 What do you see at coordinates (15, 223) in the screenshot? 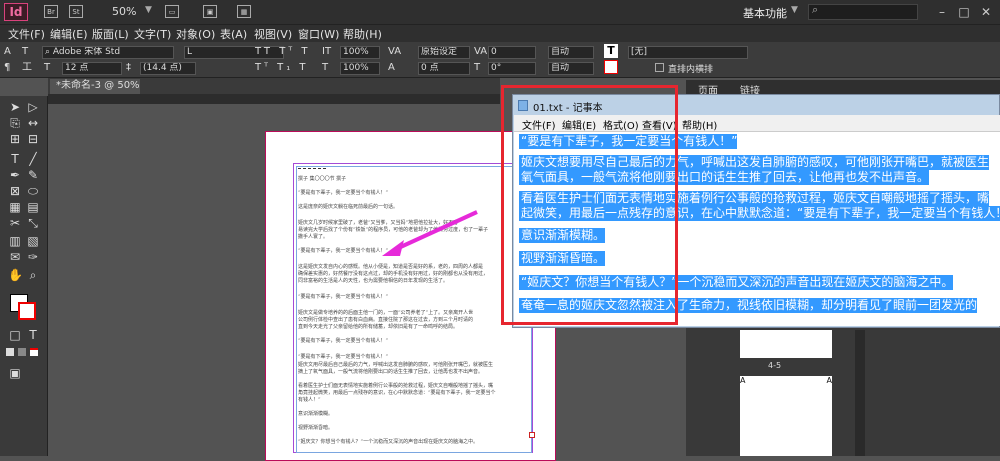
I see `scissors-tool-icon: ✂` at bounding box center [15, 223].